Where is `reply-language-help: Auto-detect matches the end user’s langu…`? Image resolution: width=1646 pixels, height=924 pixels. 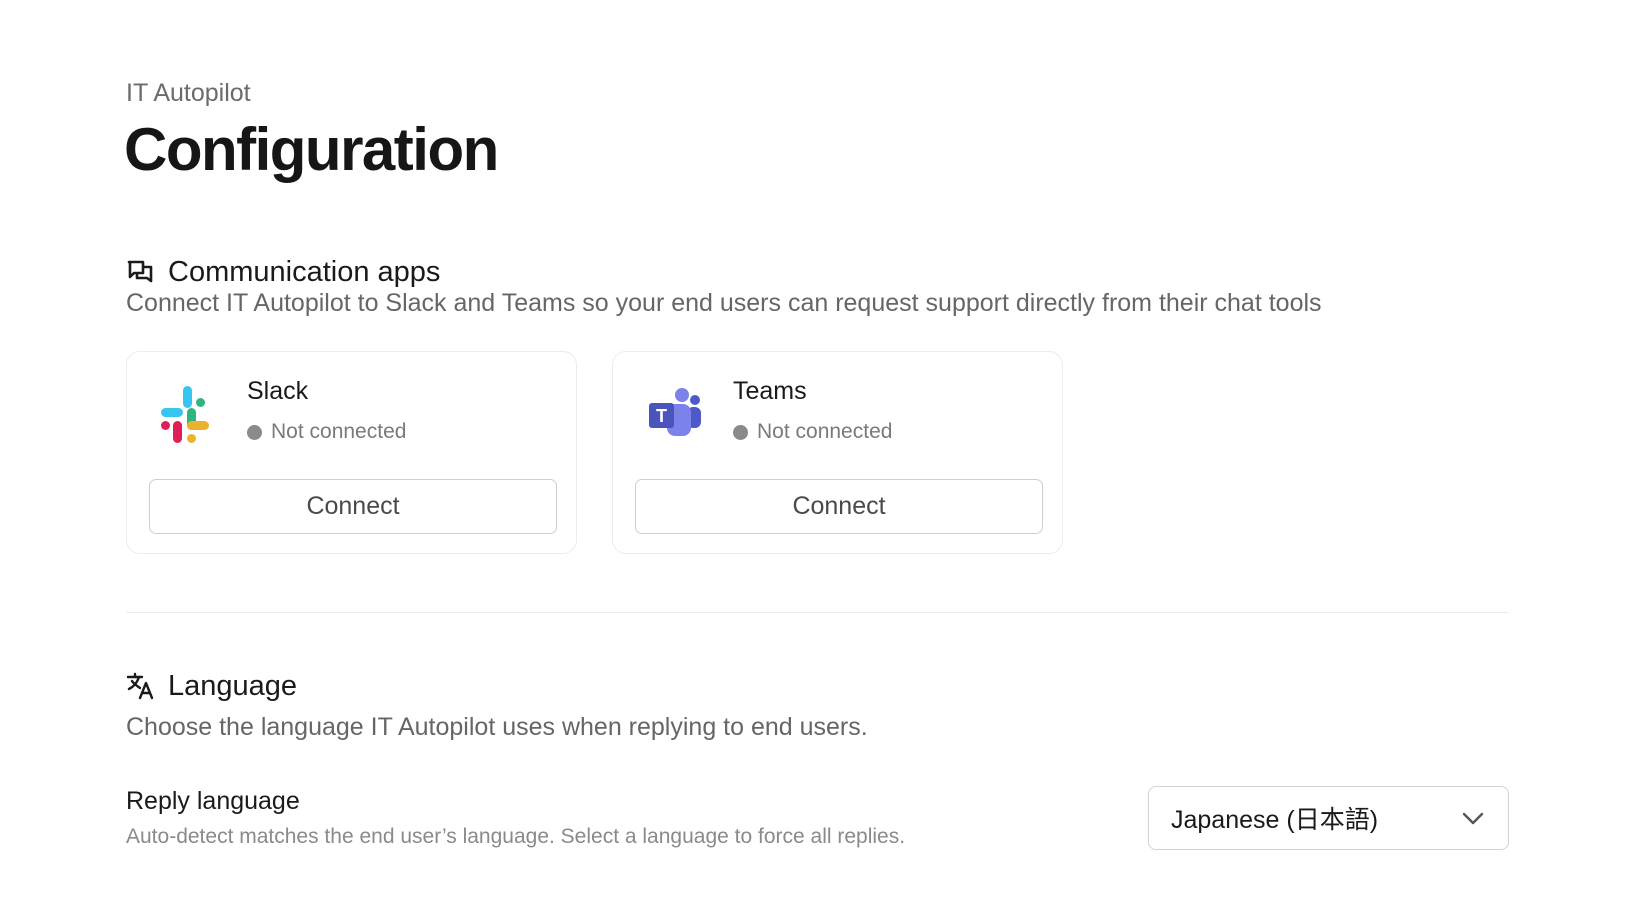
reply-language-help: Auto-detect matches the end user’s langu… is located at coordinates (516, 836).